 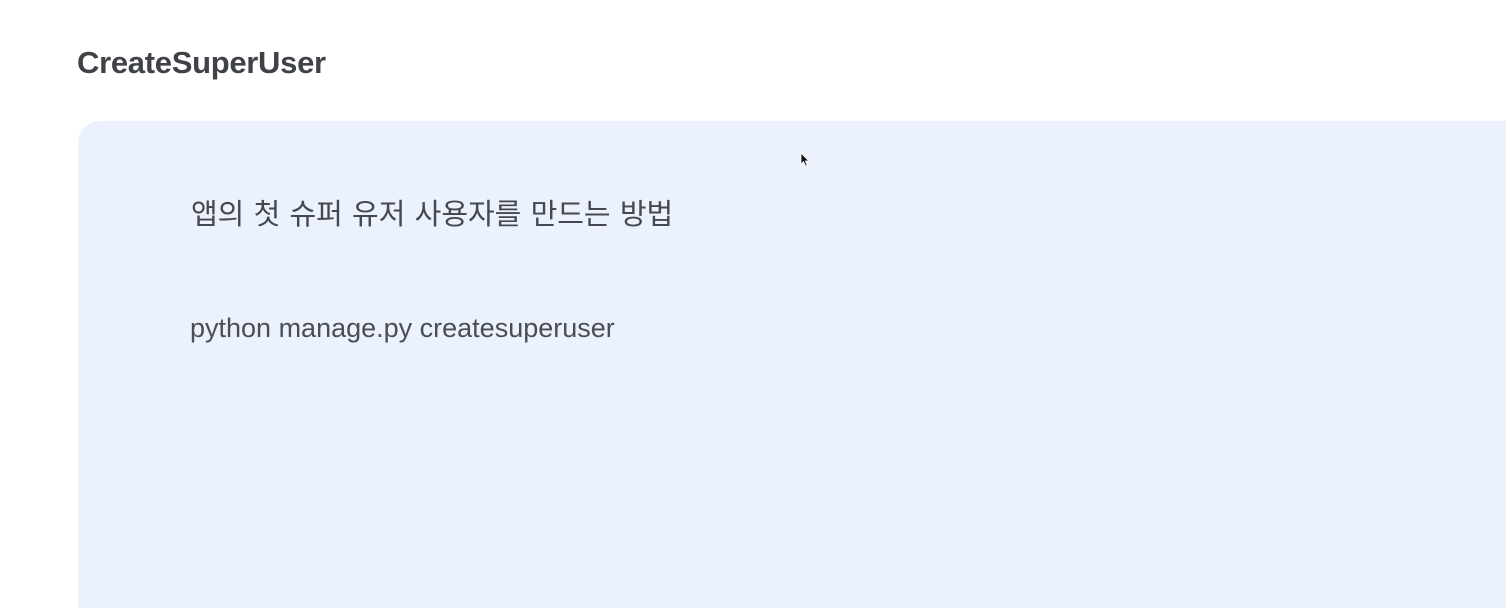 I want to click on page-title: CreateSuperUser, so click(x=201, y=62).